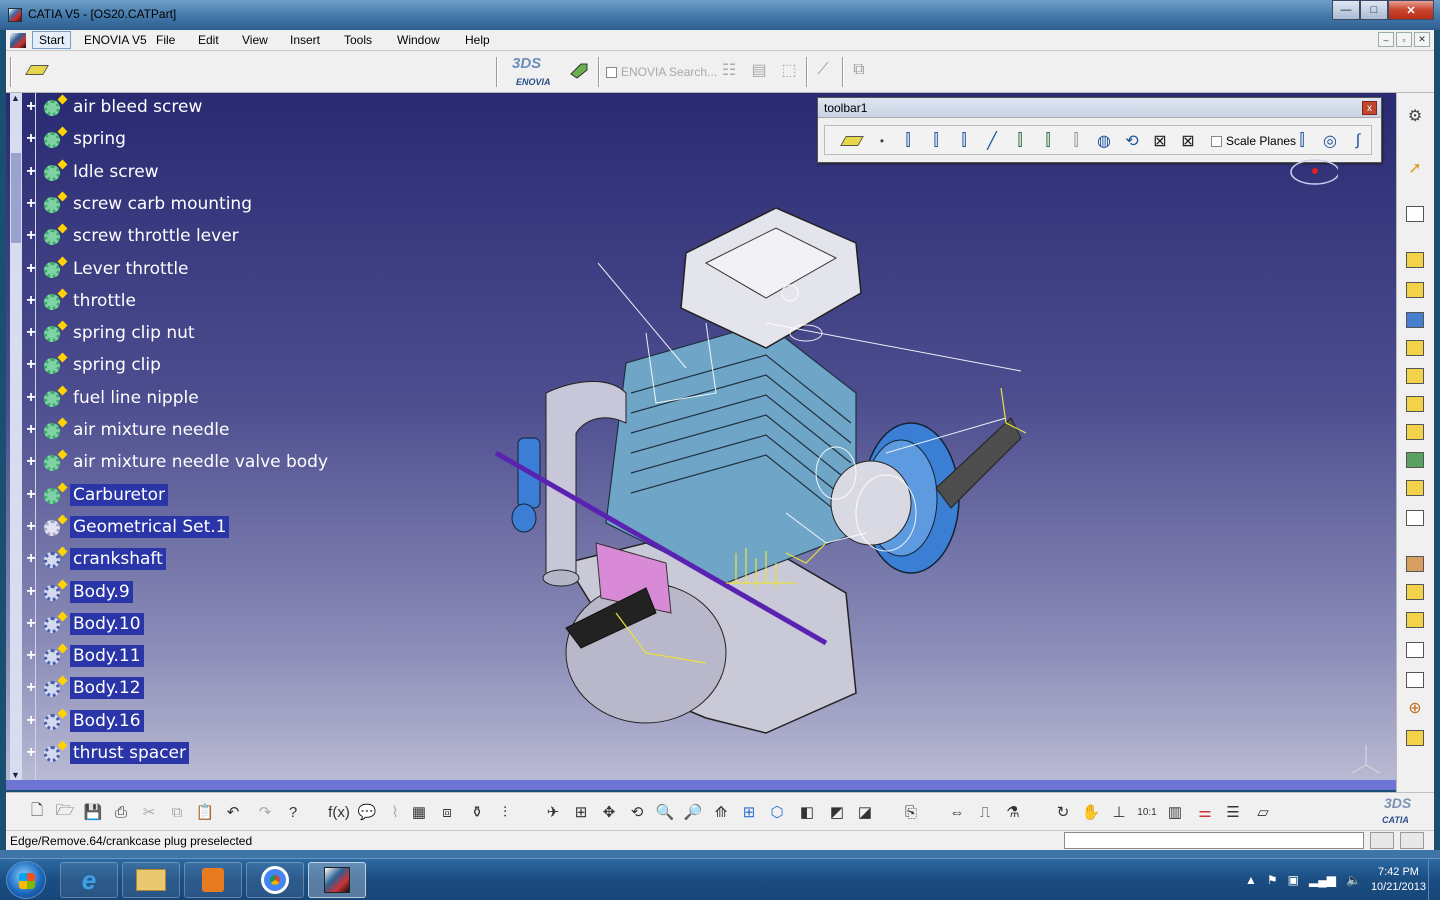  Describe the element at coordinates (255, 40) in the screenshot. I see `menu-view: View` at that location.